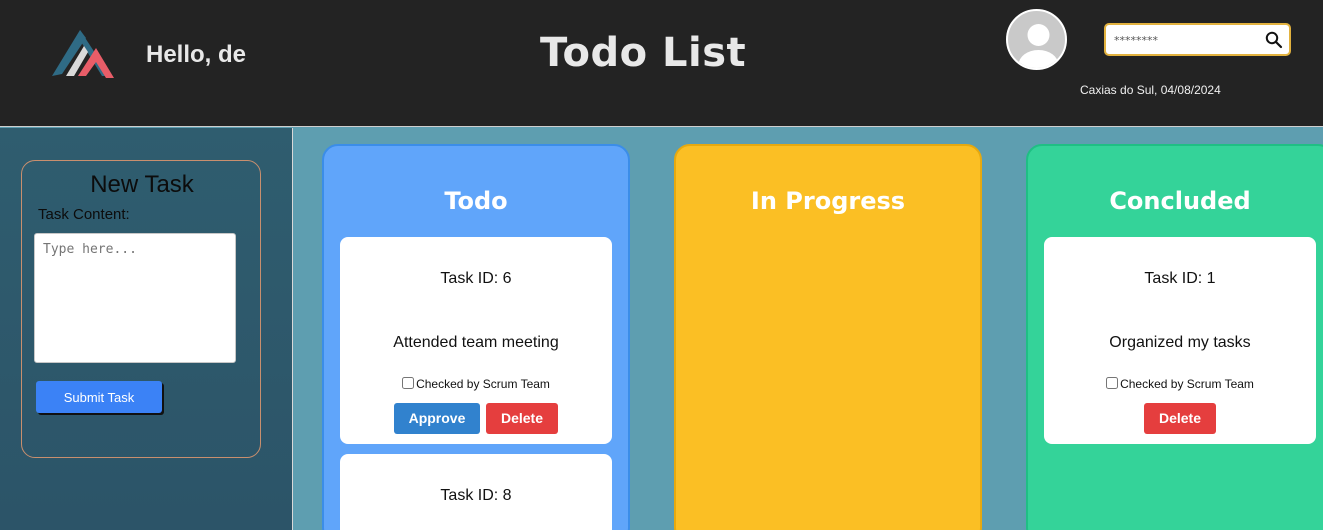 The width and height of the screenshot is (1323, 530). I want to click on column-title-todo: Todo, so click(476, 201).